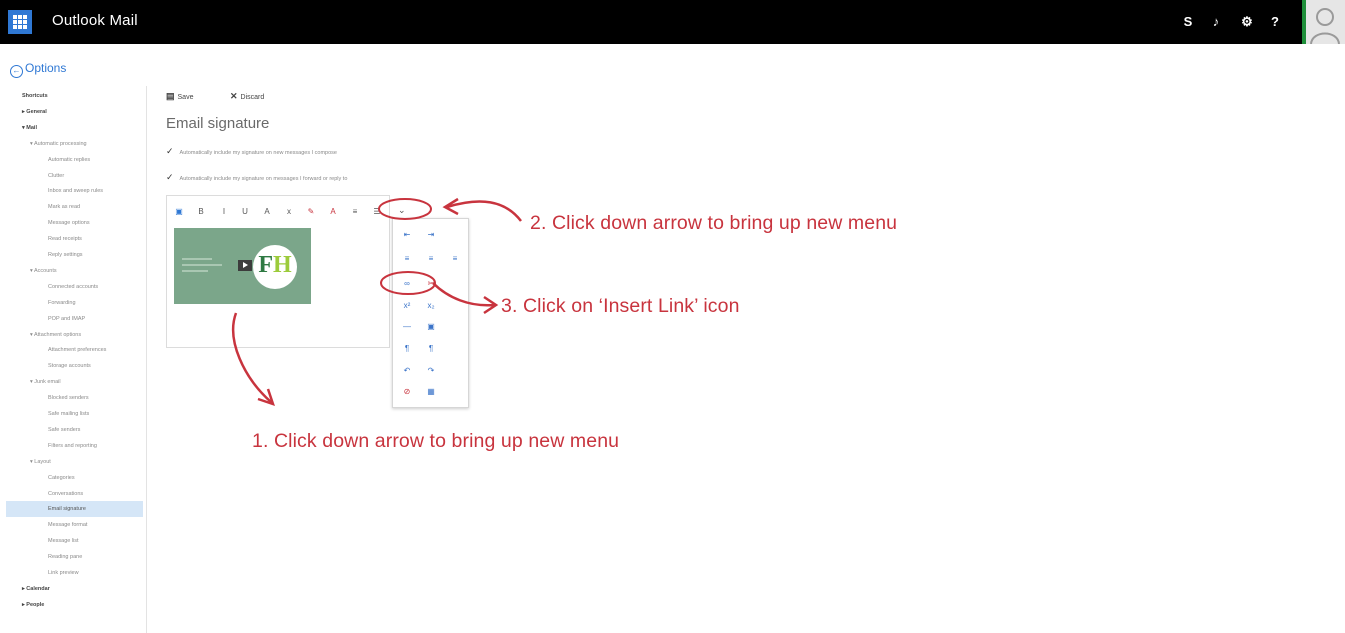 This screenshot has height=633, width=1345. What do you see at coordinates (252, 97) in the screenshot?
I see `discard-label: Discard` at bounding box center [252, 97].